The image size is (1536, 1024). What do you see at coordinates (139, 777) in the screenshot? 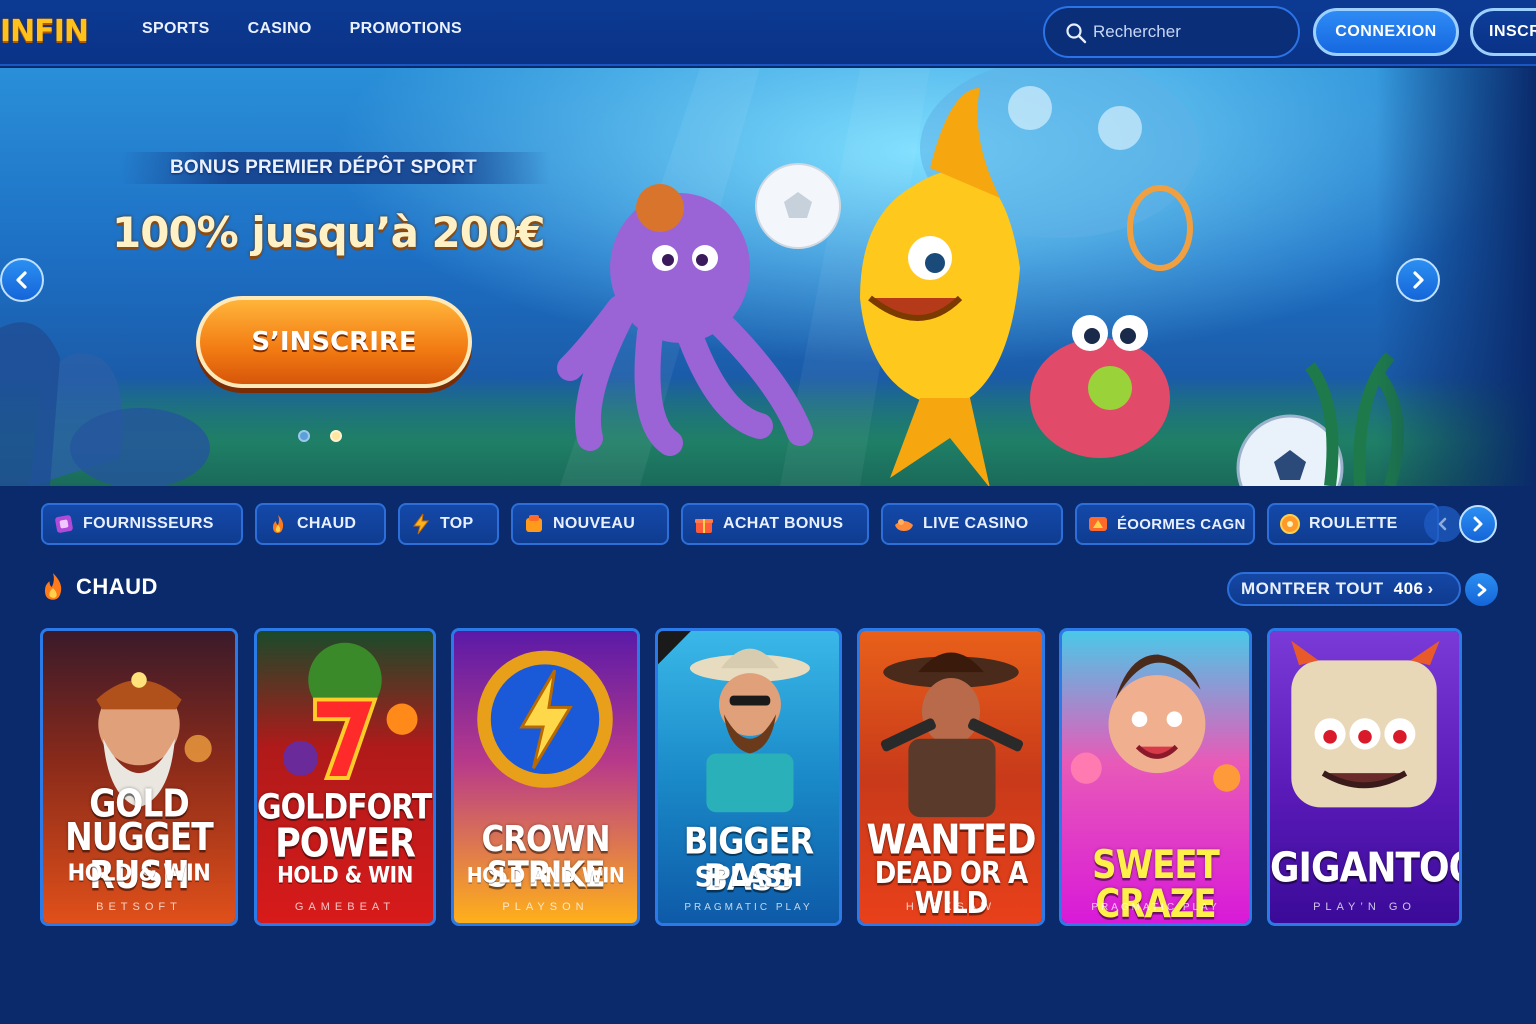
I see `game-card-gold-nugget-rush: GOLD NUGGET RUSH HOLD & WIN BETSOFT` at bounding box center [139, 777].